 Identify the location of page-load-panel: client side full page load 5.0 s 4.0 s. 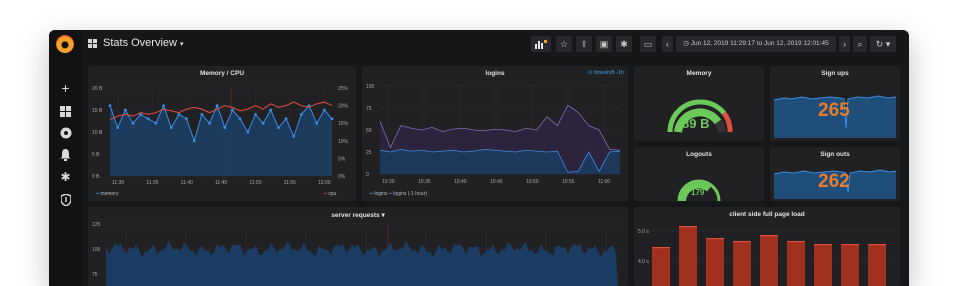
(767, 246).